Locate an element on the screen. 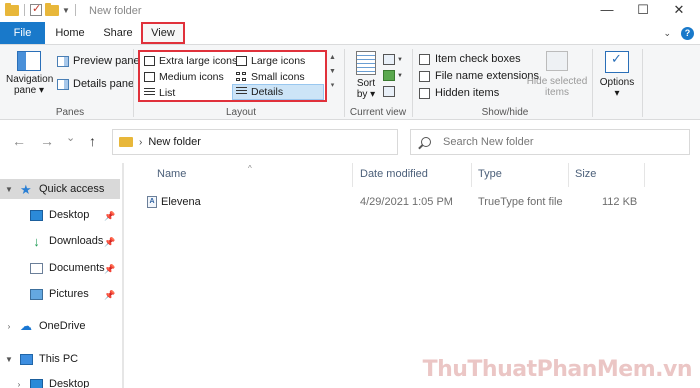  add-columns-icon is located at coordinates (389, 75).